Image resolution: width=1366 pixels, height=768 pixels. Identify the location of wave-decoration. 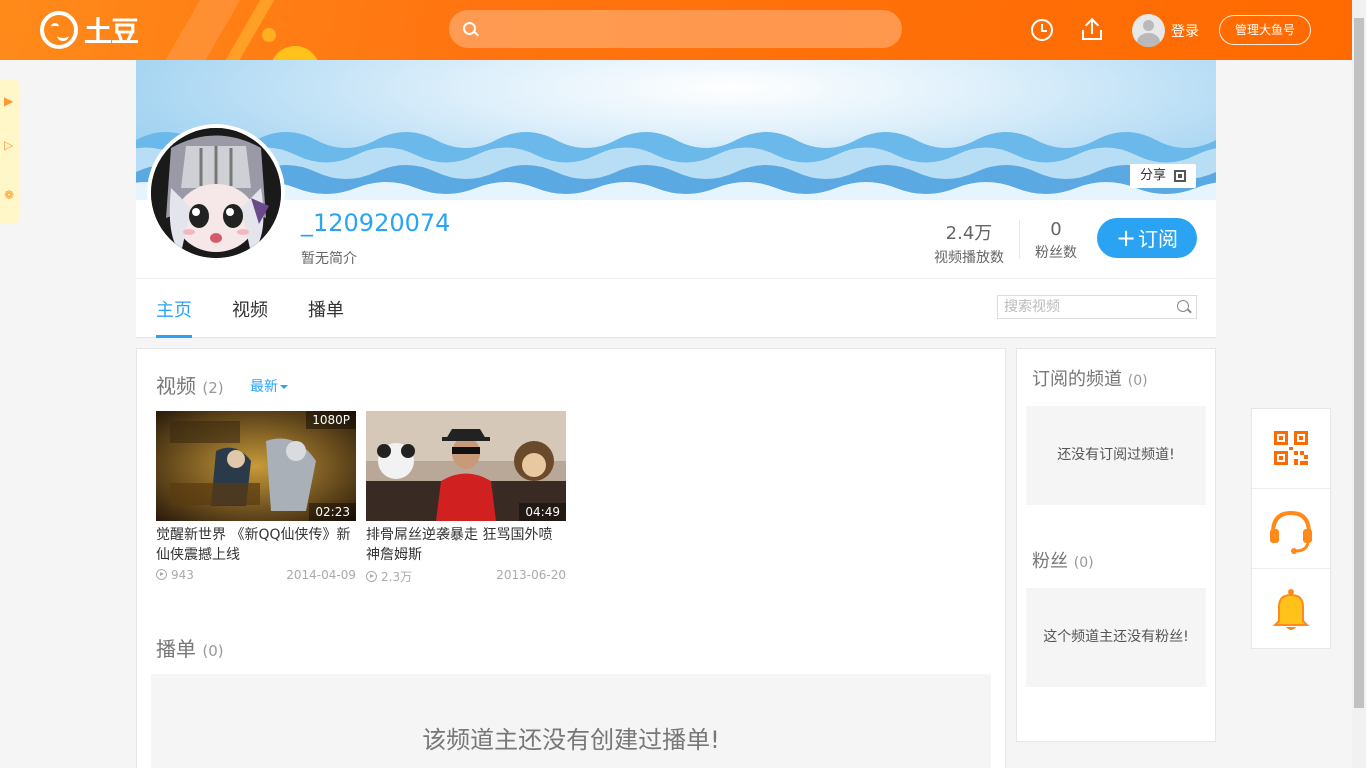
(676, 166).